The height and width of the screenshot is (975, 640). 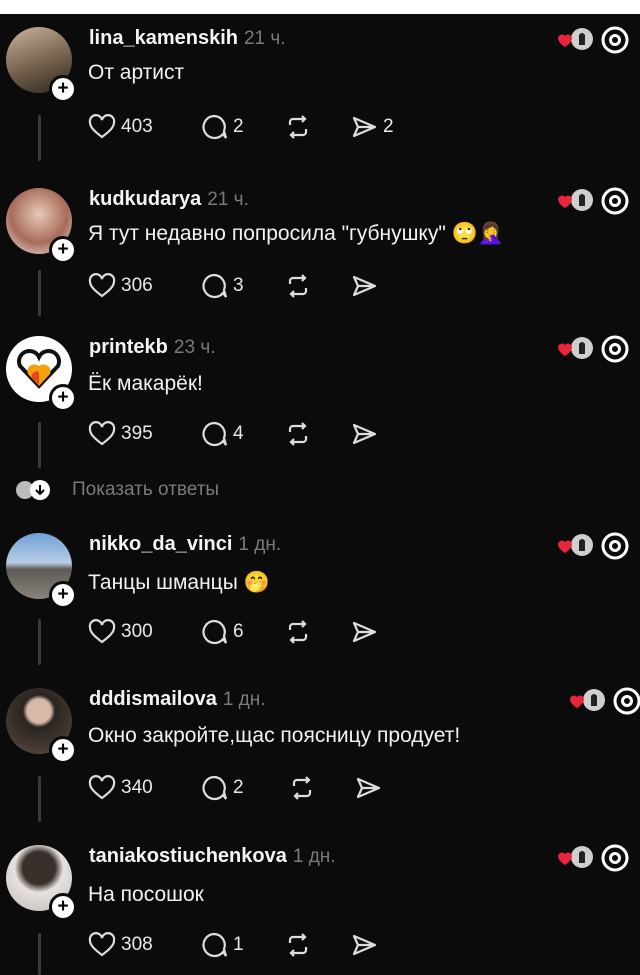 I want to click on reply-count: 6, so click(x=238, y=631).